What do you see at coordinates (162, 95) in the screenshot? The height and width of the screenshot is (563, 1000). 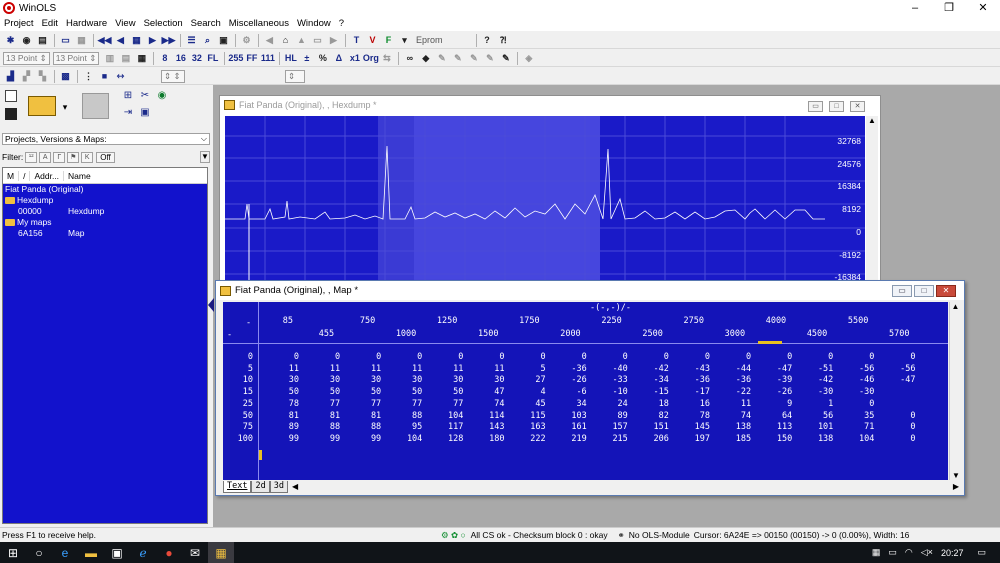 I see `globe-icon: ◉` at bounding box center [162, 95].